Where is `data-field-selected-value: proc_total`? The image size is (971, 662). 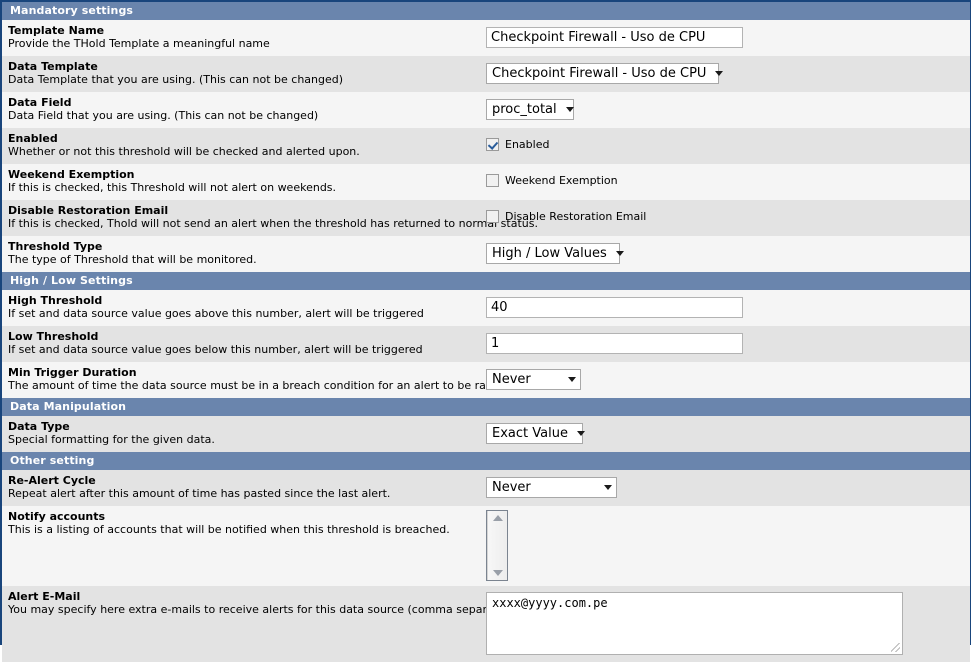 data-field-selected-value: proc_total is located at coordinates (524, 109).